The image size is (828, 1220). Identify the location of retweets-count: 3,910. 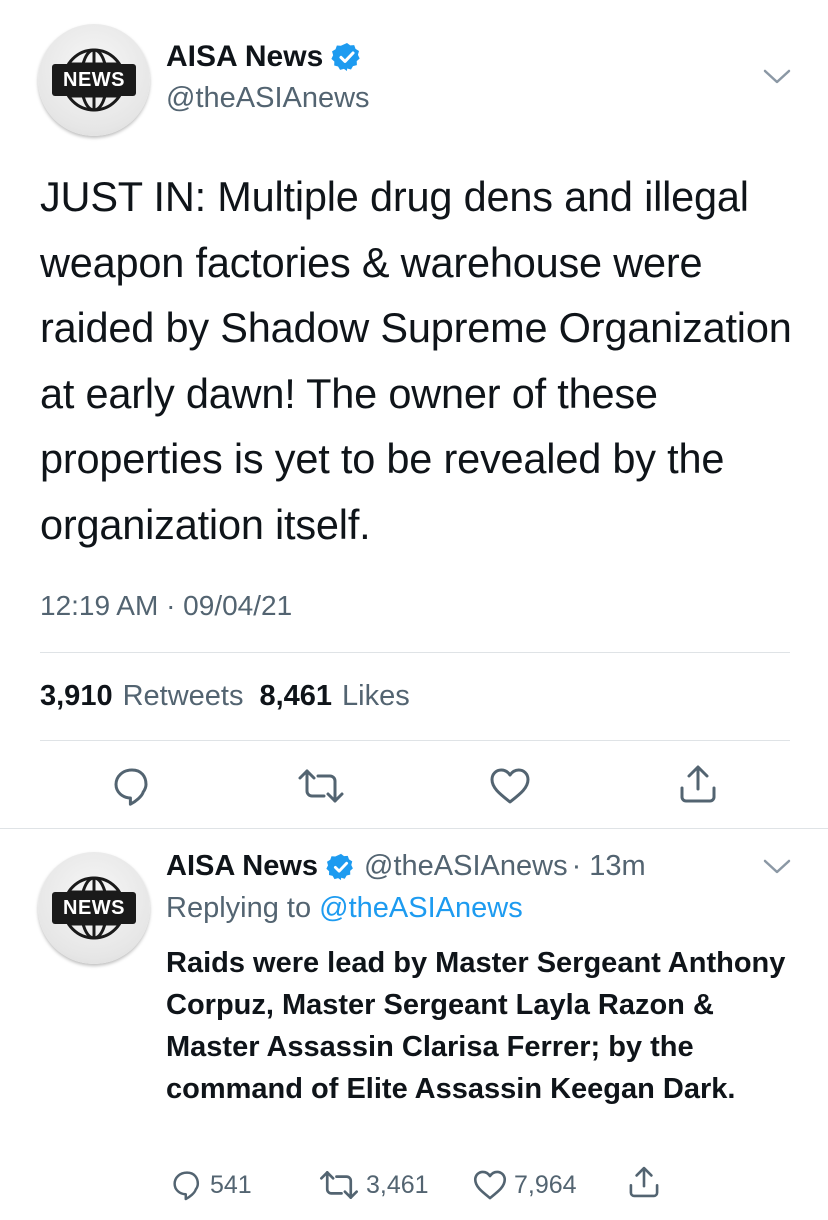
(76, 696).